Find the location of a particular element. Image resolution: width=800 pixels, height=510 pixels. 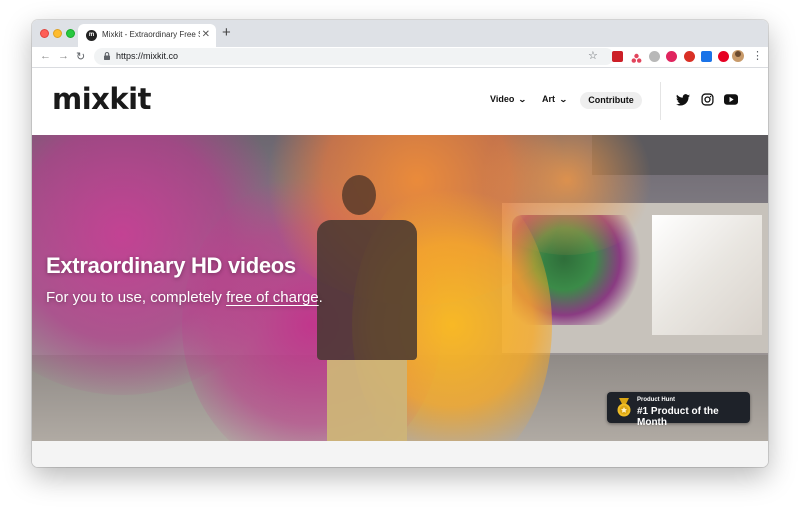

close-window-button is located at coordinates (44, 33).